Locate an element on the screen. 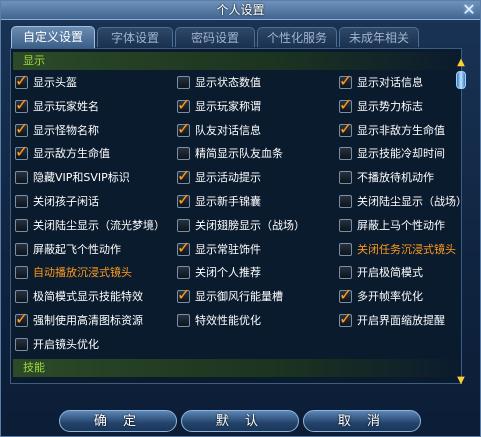  section-header-skills: 技能 is located at coordinates (237, 368).